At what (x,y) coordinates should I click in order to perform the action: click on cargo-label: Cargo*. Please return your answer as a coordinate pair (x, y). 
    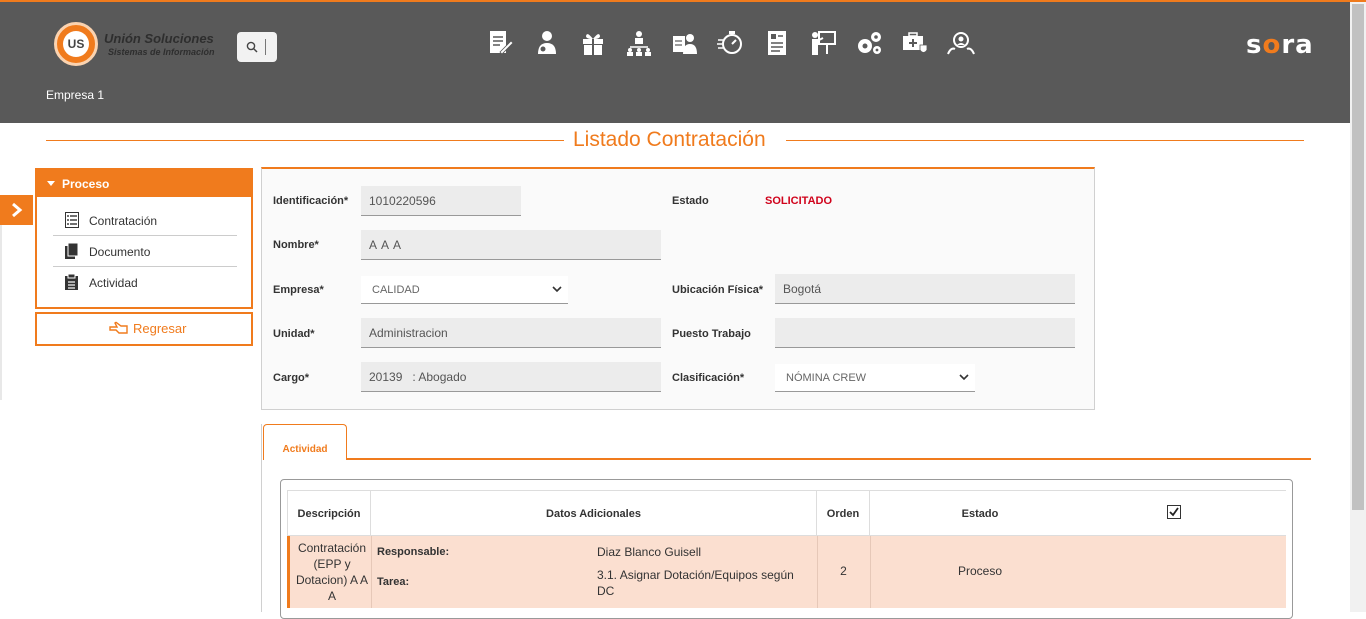
    Looking at the image, I should click on (291, 378).